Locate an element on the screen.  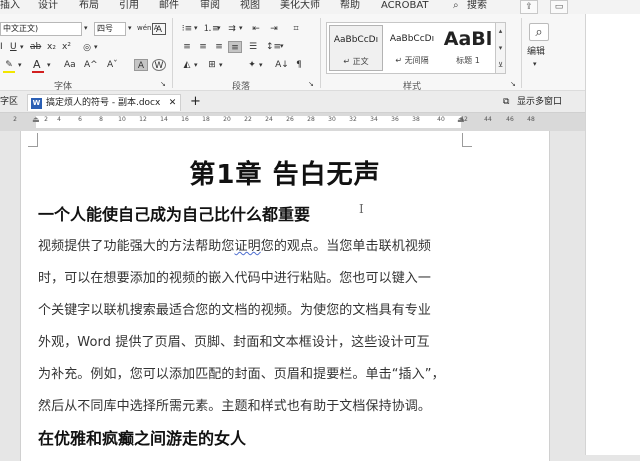
align-center-icon: ≡ is located at coordinates (203, 47).